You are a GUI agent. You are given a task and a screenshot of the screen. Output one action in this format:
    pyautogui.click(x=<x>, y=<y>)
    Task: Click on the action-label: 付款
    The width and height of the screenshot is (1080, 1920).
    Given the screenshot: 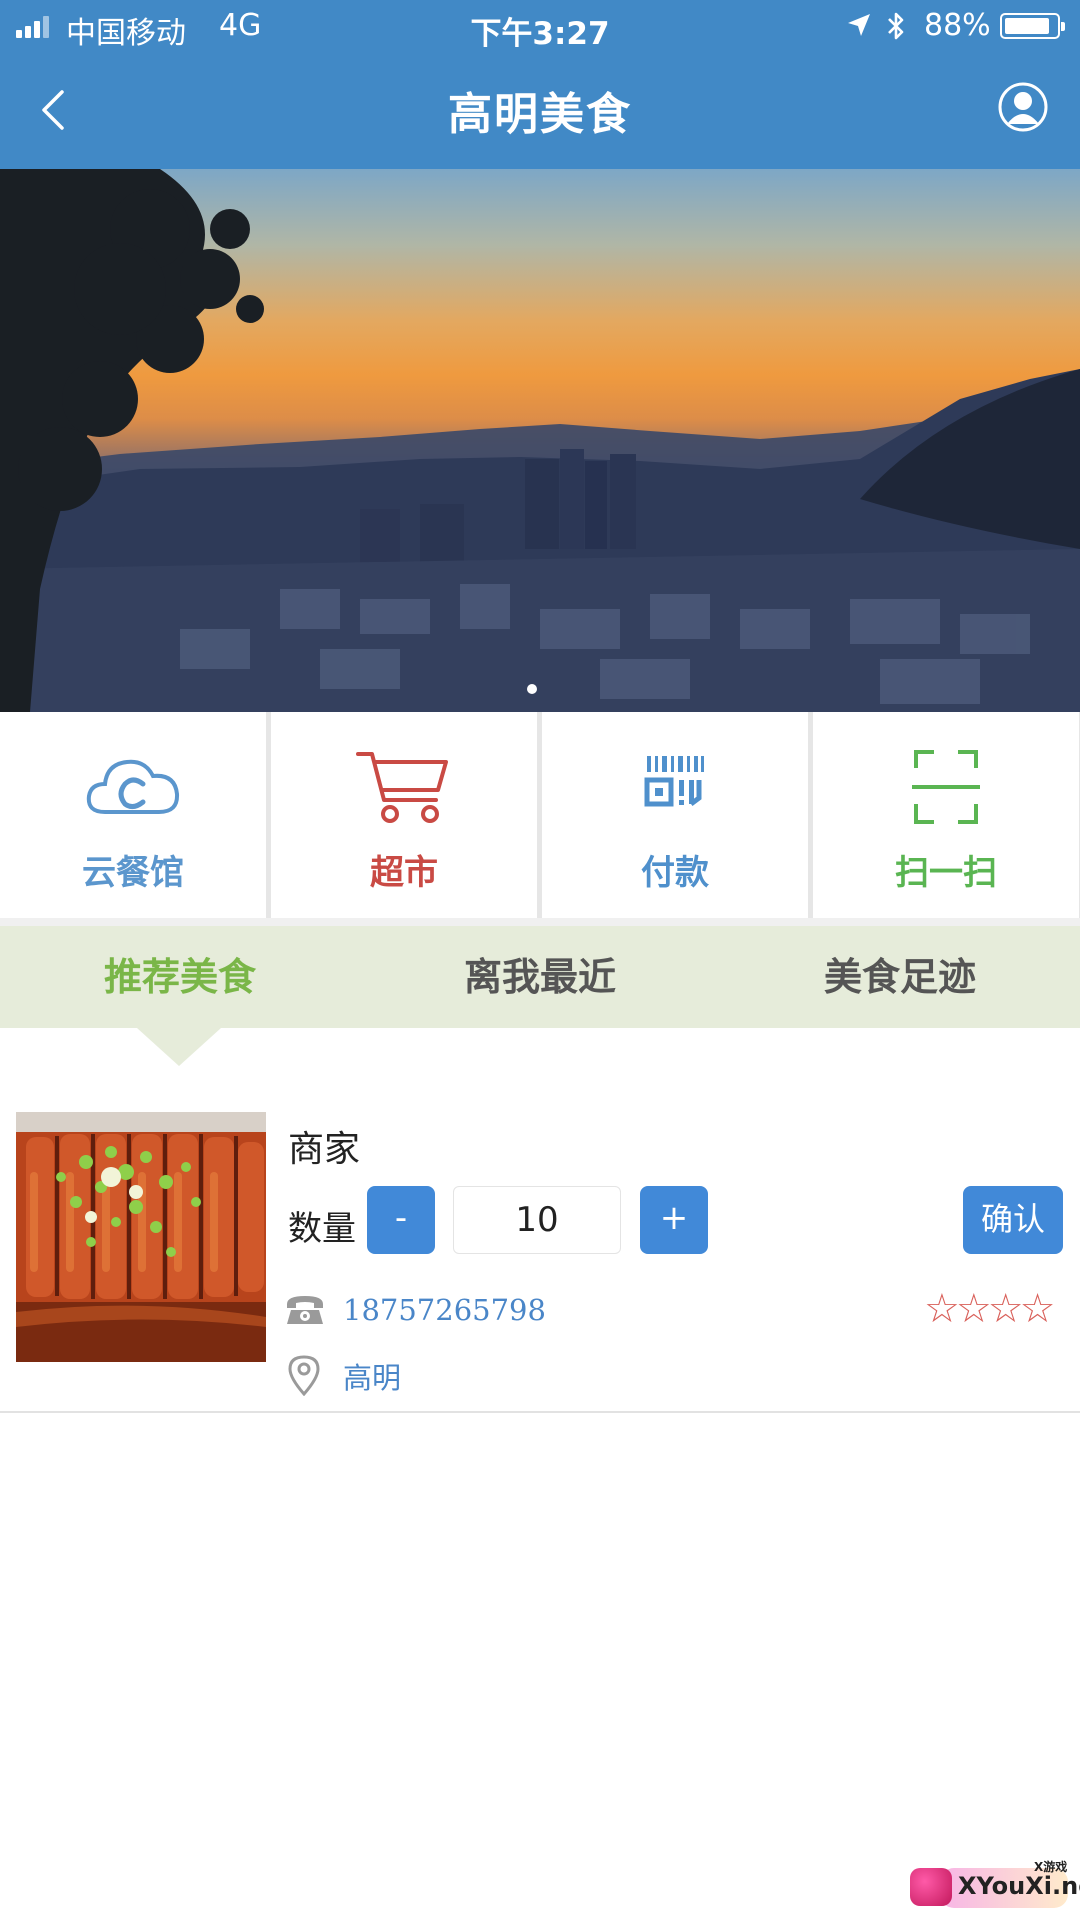 What is the action you would take?
    pyautogui.click(x=675, y=873)
    